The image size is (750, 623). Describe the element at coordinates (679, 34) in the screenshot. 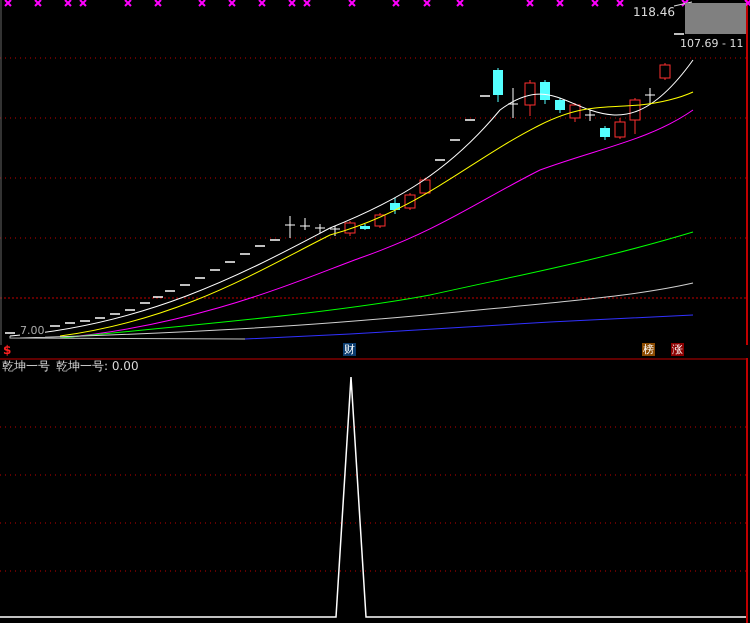

I see `price-tick` at that location.